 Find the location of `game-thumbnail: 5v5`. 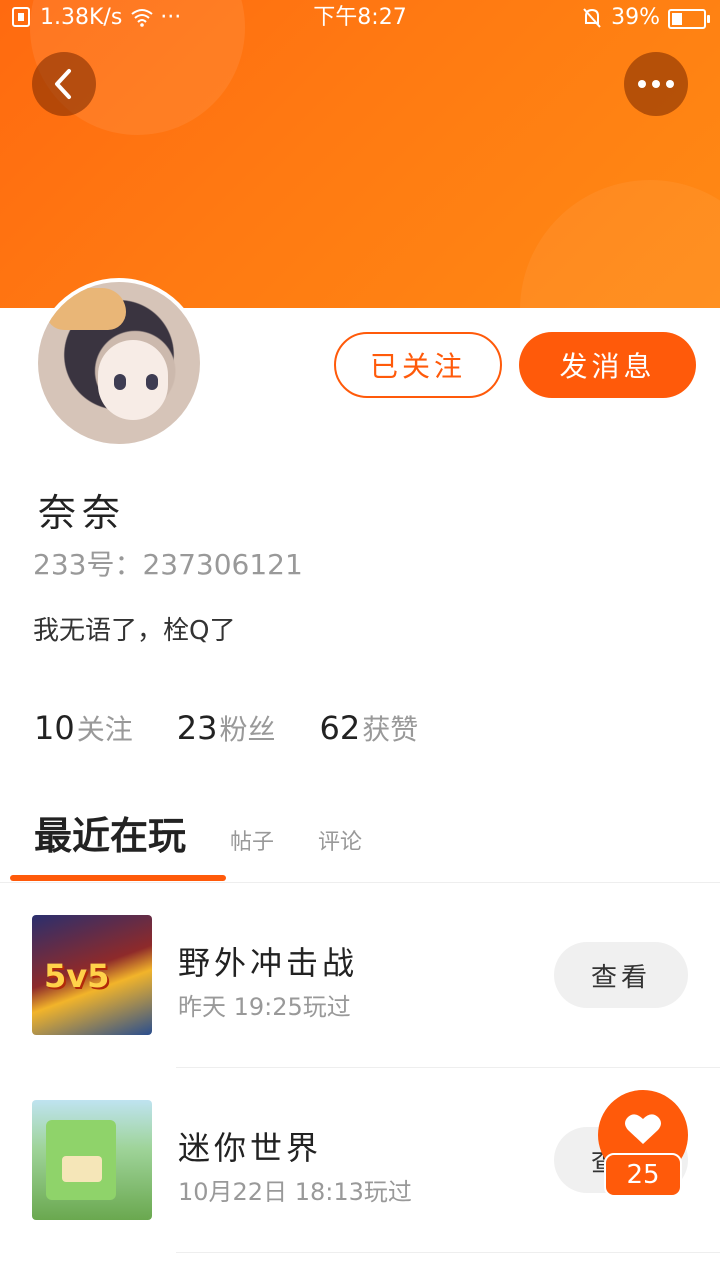

game-thumbnail: 5v5 is located at coordinates (92, 975).